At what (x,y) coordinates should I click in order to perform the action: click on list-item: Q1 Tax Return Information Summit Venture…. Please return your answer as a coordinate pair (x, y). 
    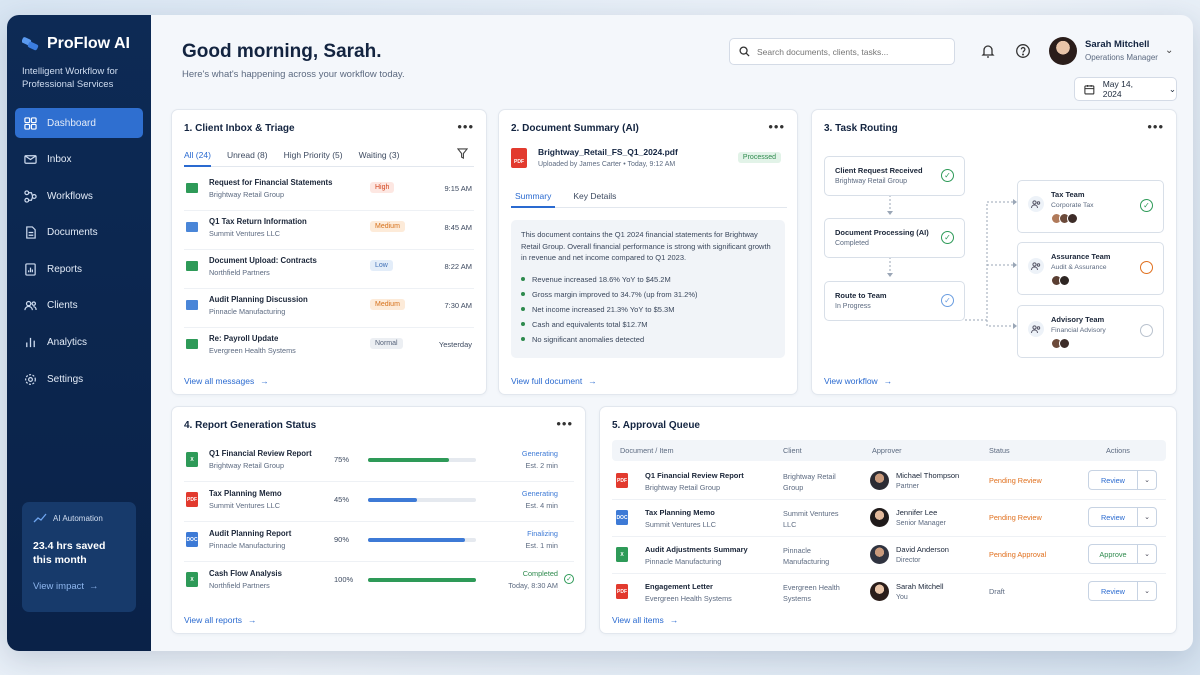
    Looking at the image, I should click on (329, 230).